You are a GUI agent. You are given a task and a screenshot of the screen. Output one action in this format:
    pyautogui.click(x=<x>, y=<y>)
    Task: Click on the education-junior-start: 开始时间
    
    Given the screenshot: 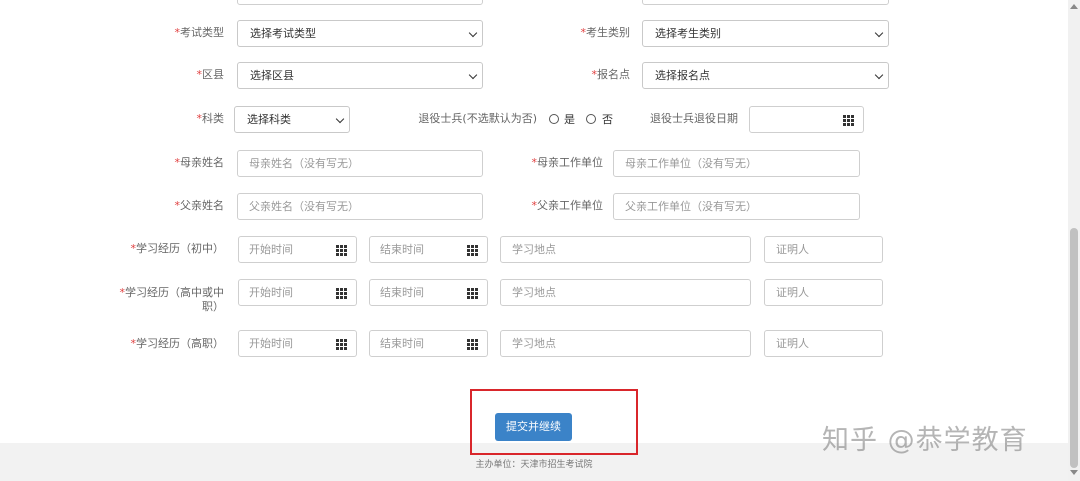 What is the action you would take?
    pyautogui.click(x=297, y=249)
    